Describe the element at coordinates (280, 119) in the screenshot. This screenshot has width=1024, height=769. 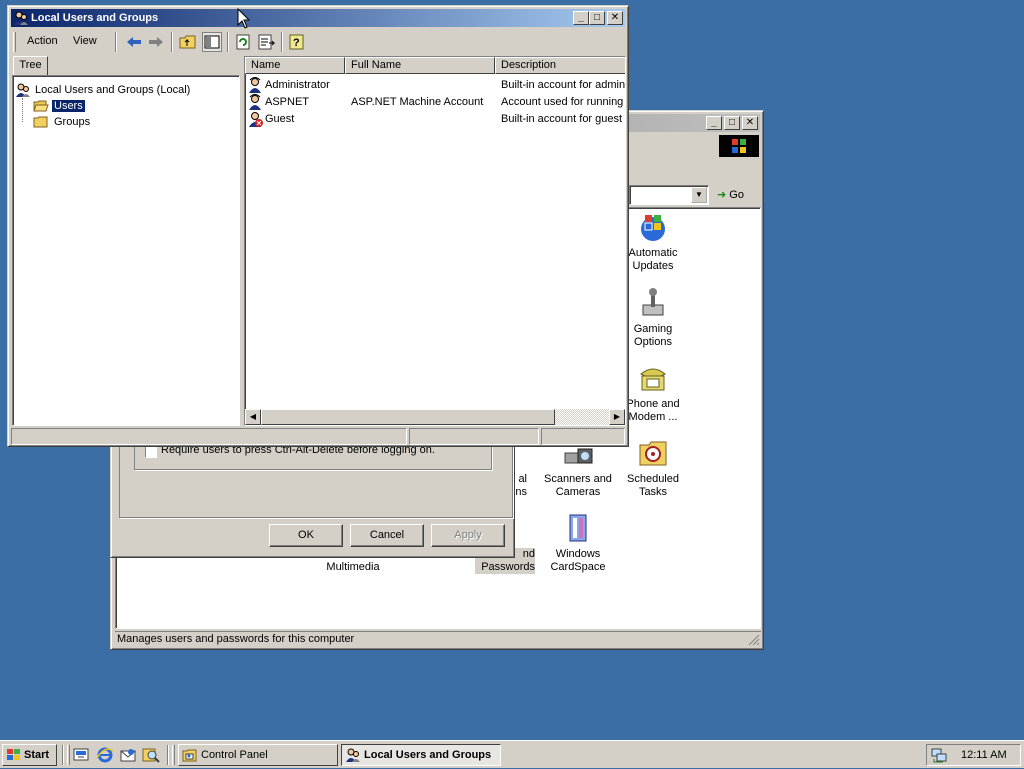
I see `user-name: Guest` at that location.